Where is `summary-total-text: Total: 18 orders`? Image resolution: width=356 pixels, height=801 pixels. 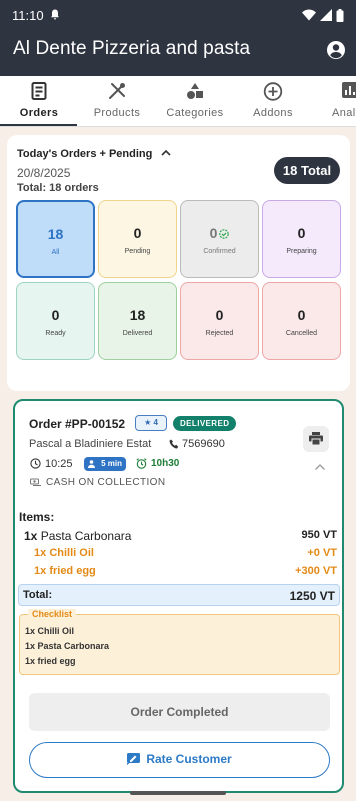
summary-total-text: Total: 18 orders is located at coordinates (58, 188).